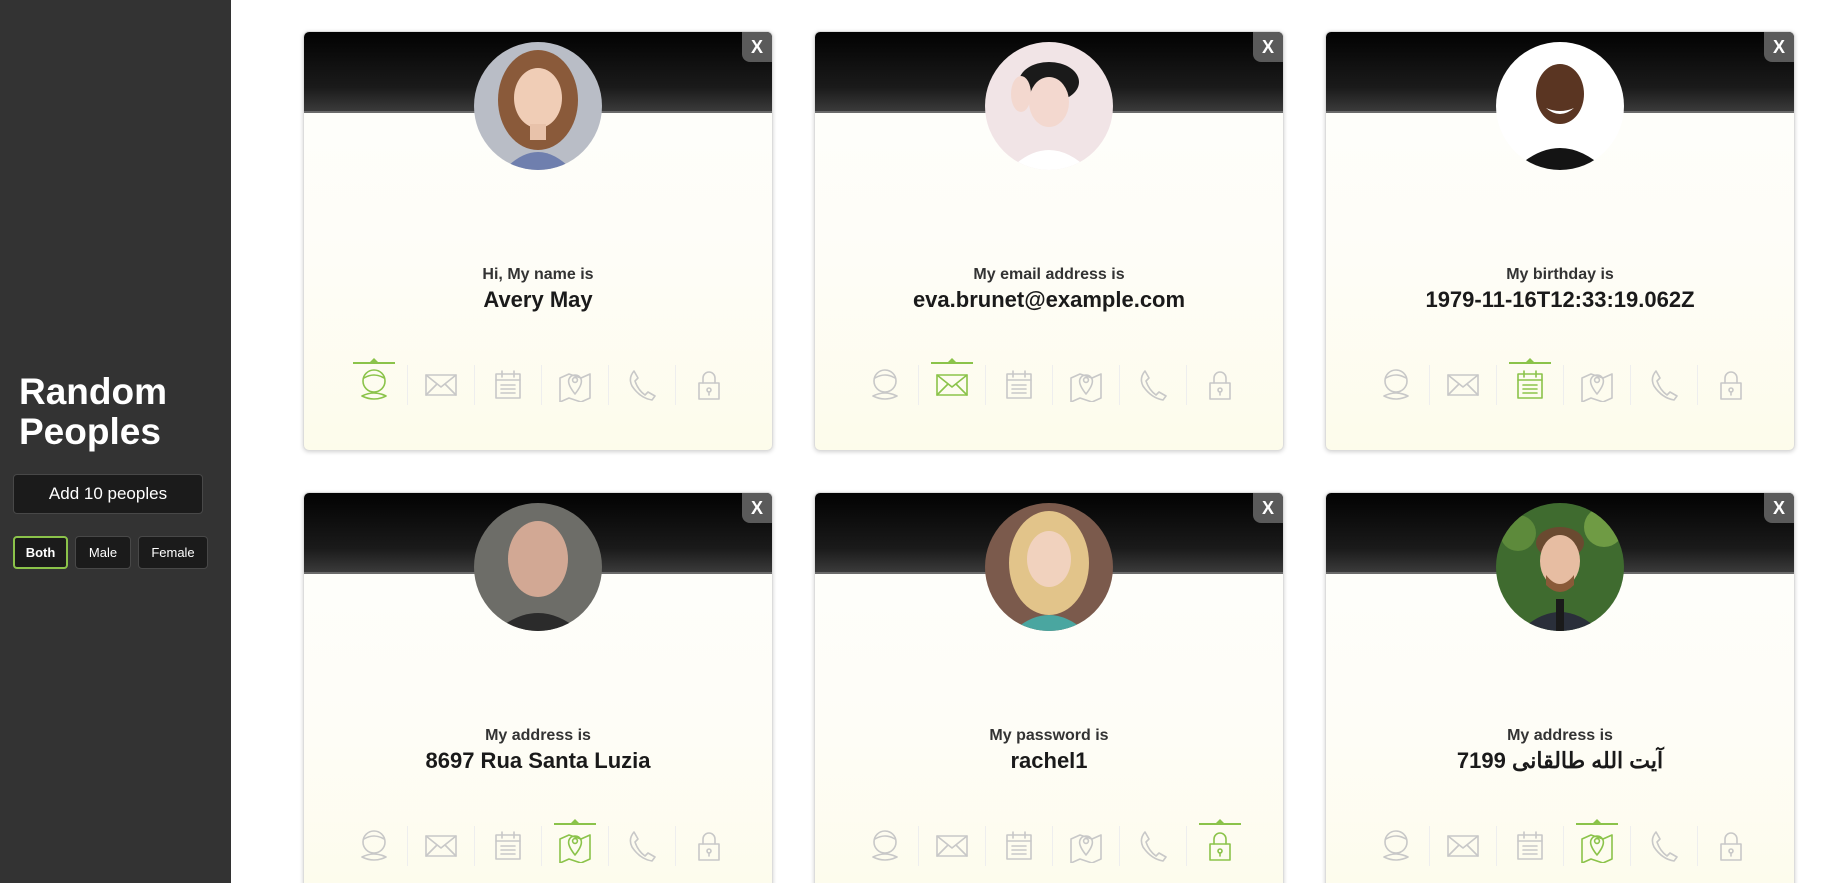  What do you see at coordinates (103, 552) in the screenshot?
I see `filter-male-button: Male` at bounding box center [103, 552].